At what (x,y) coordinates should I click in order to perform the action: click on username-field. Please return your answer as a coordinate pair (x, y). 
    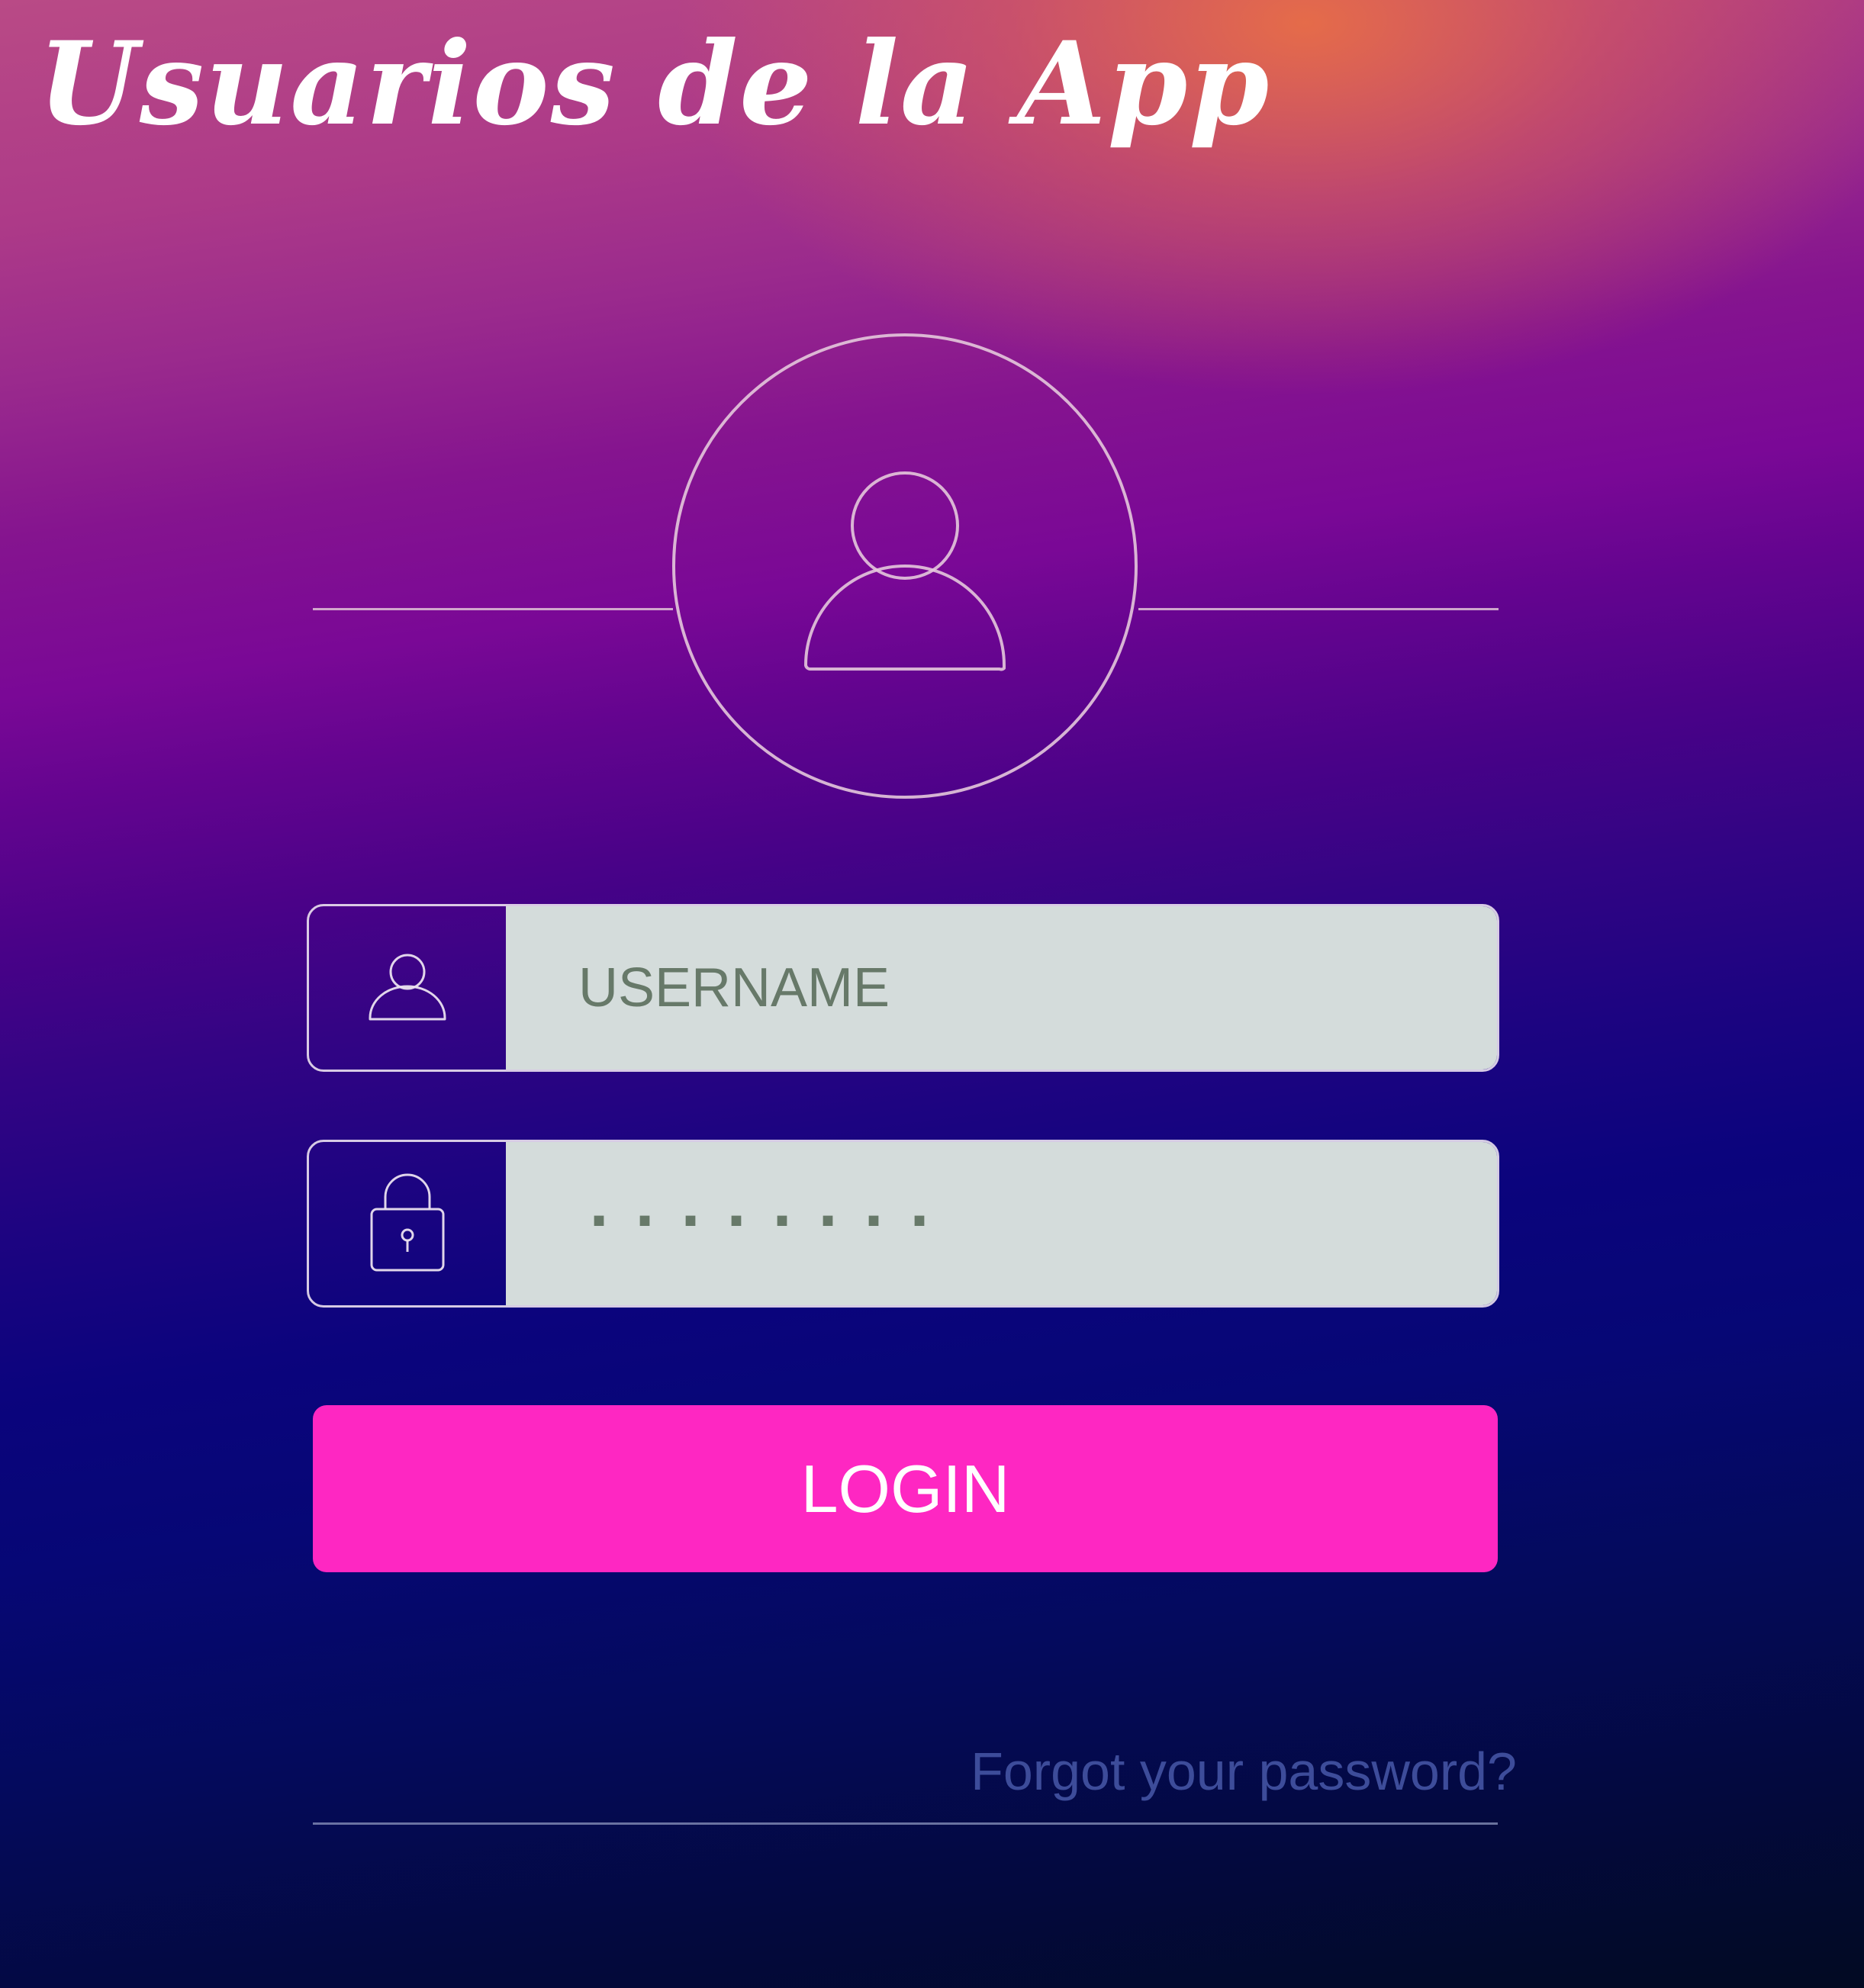
    Looking at the image, I should click on (903, 988).